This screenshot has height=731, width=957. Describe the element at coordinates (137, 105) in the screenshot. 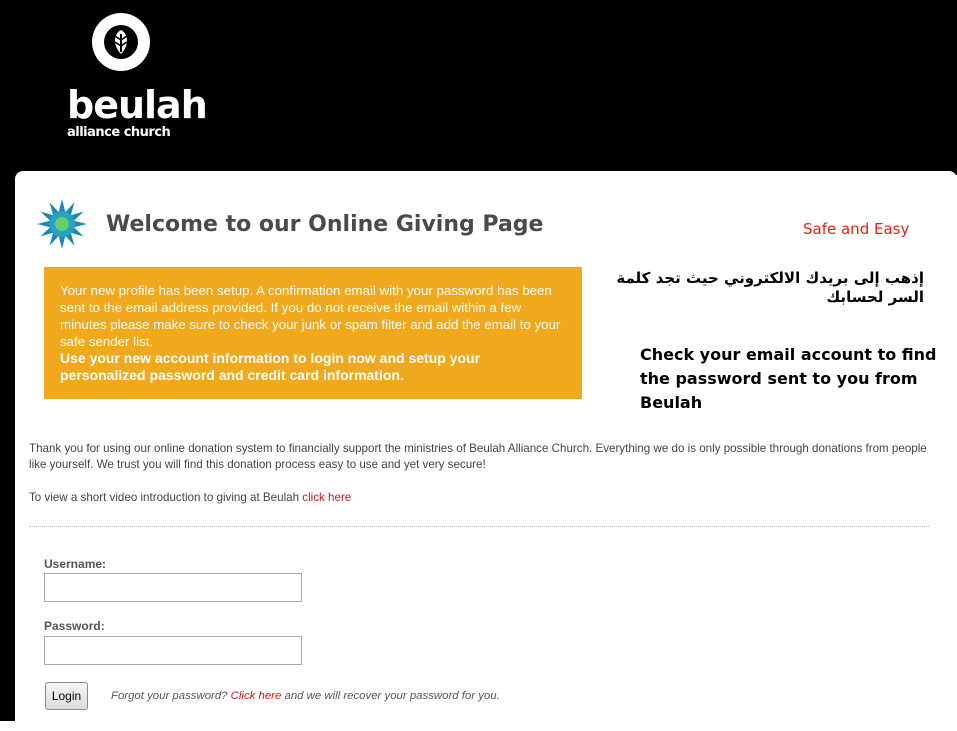

I see `logo-wordmark: beulah` at that location.